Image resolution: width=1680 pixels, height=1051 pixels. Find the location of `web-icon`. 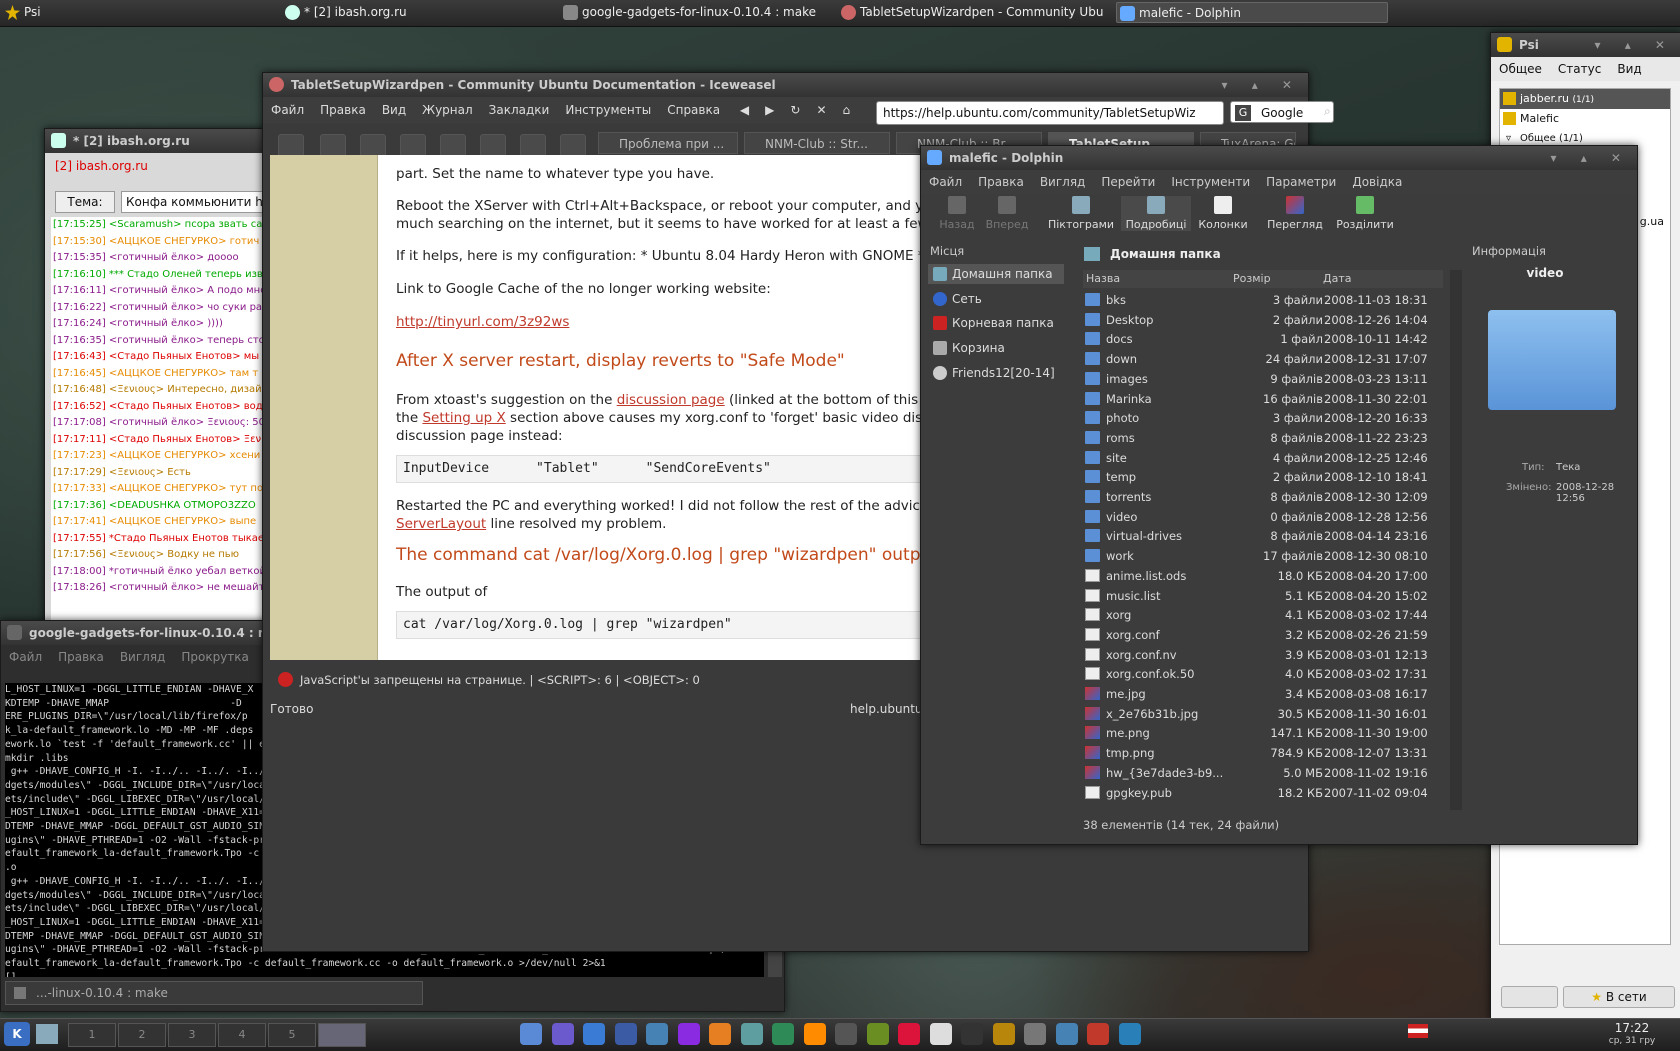

web-icon is located at coordinates (1129, 1034).